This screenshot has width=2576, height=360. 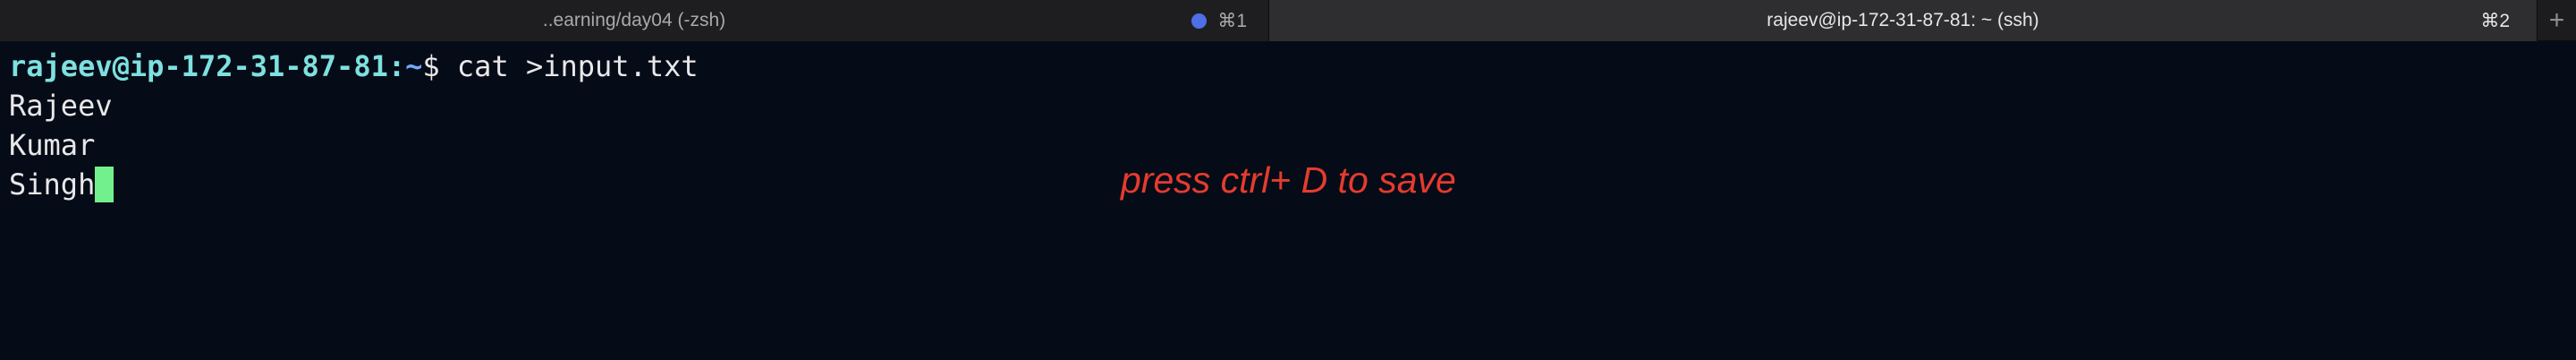 I want to click on plus-icon: +, so click(x=2556, y=20).